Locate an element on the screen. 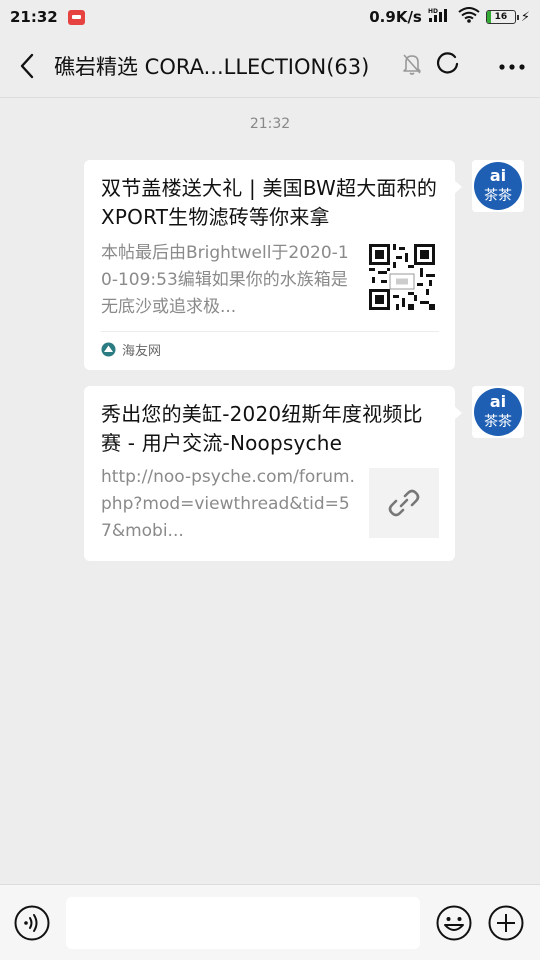  mute-bell-icon is located at coordinates (412, 66).